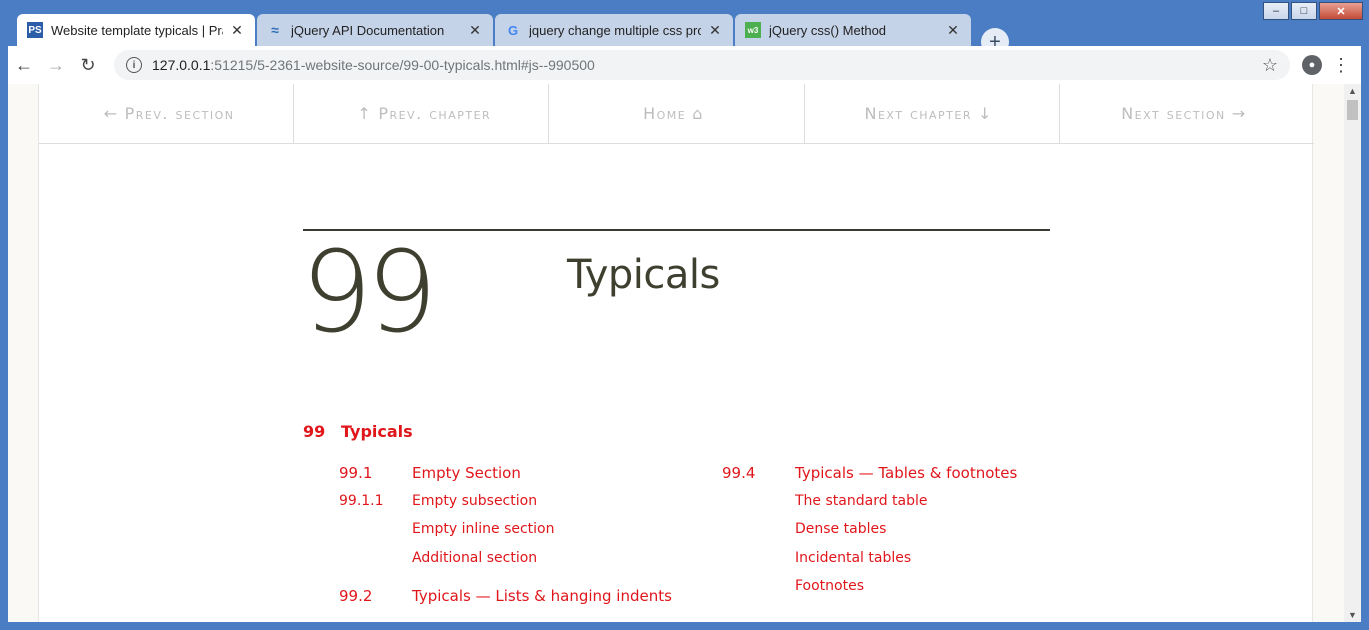 This screenshot has width=1369, height=630. Describe the element at coordinates (985, 113) in the screenshot. I see `arrow-down-icon: ↓` at that location.